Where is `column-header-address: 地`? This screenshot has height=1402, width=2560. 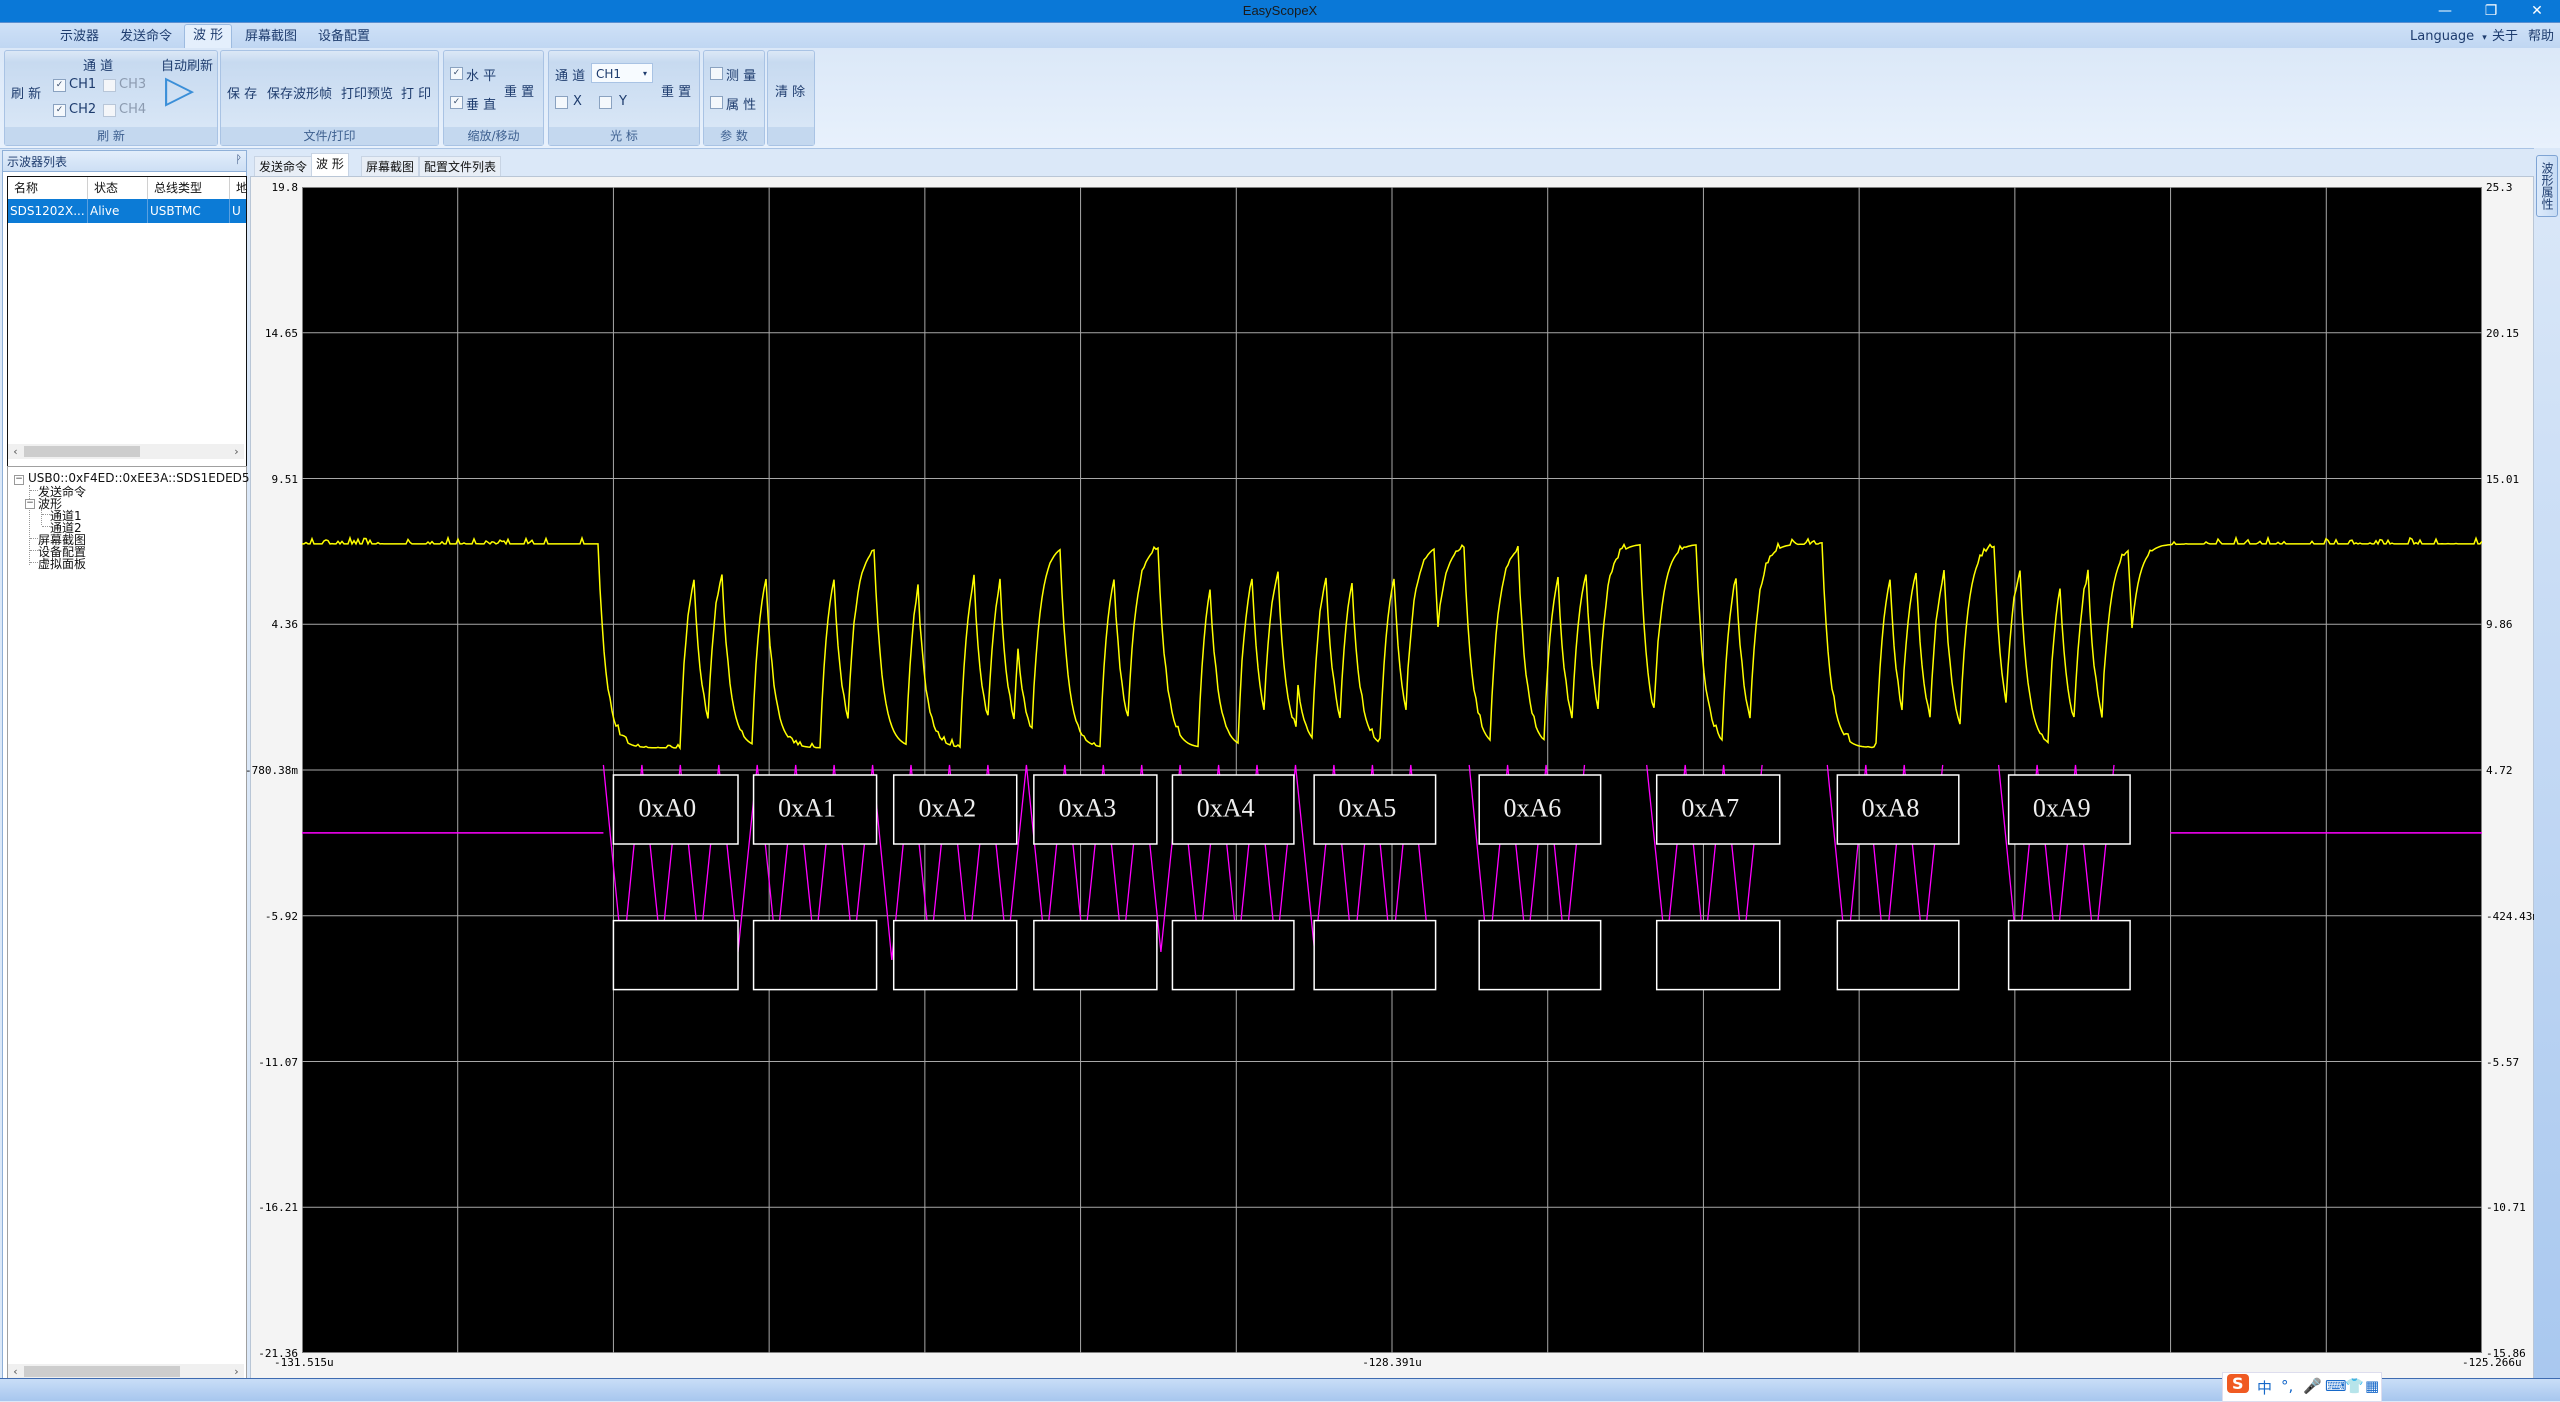 column-header-address: 地 is located at coordinates (238, 188).